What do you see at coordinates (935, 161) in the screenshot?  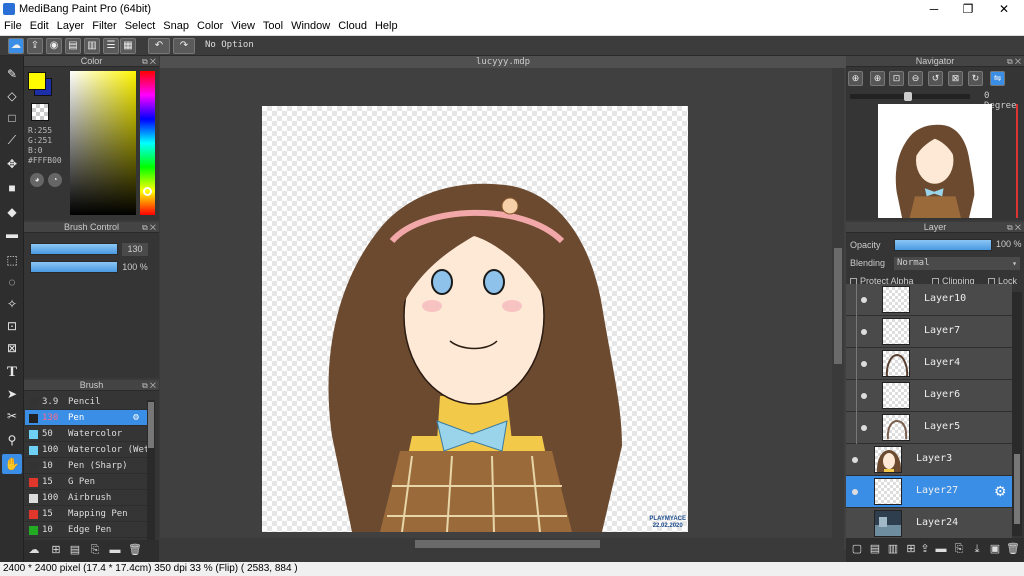 I see `navigator-preview` at bounding box center [935, 161].